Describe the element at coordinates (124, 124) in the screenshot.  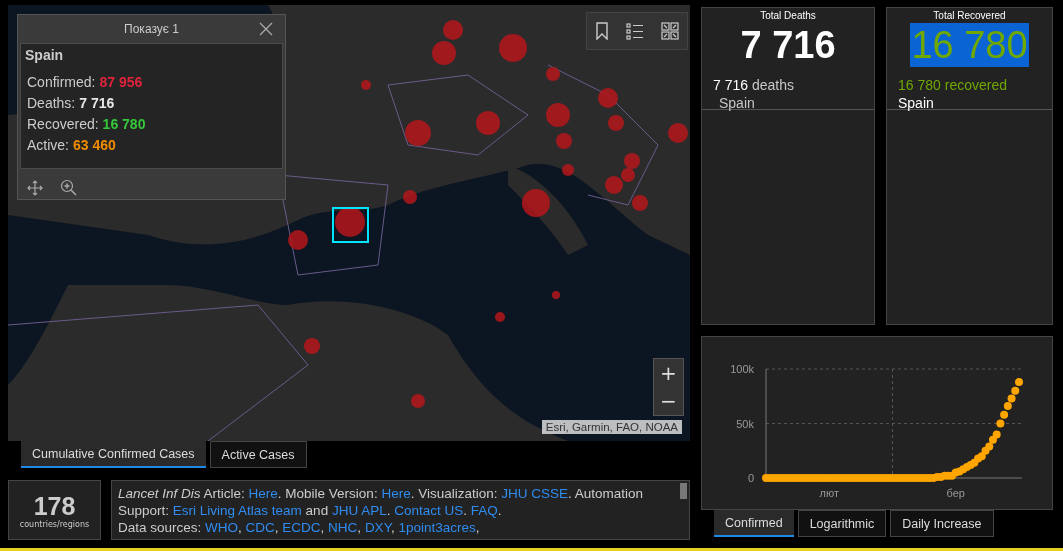
I see `stat-value: 16 780` at that location.